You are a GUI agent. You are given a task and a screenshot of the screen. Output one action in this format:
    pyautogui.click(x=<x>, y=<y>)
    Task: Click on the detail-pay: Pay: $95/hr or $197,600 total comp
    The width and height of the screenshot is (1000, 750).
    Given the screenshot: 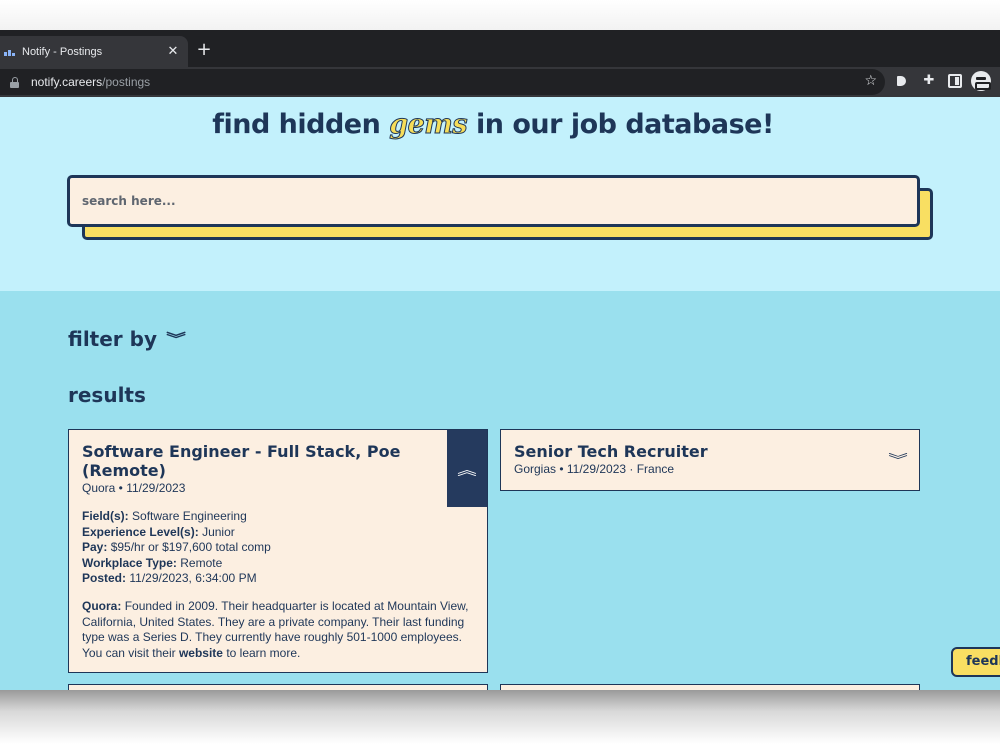 What is the action you would take?
    pyautogui.click(x=176, y=547)
    